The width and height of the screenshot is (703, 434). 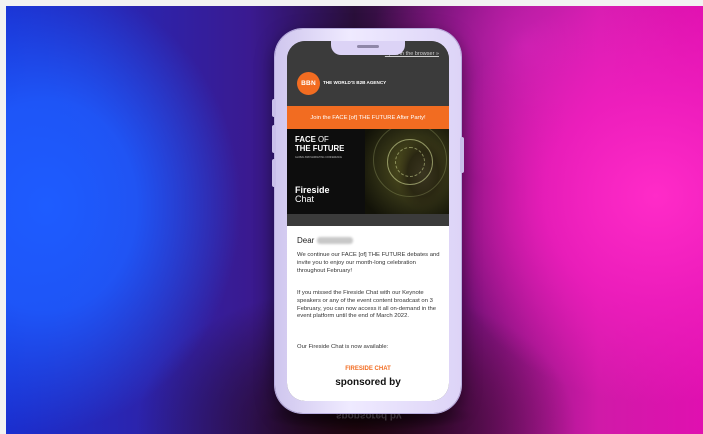 I want to click on fireside-chat-link: FIRESIDE CHAT, so click(x=368, y=369).